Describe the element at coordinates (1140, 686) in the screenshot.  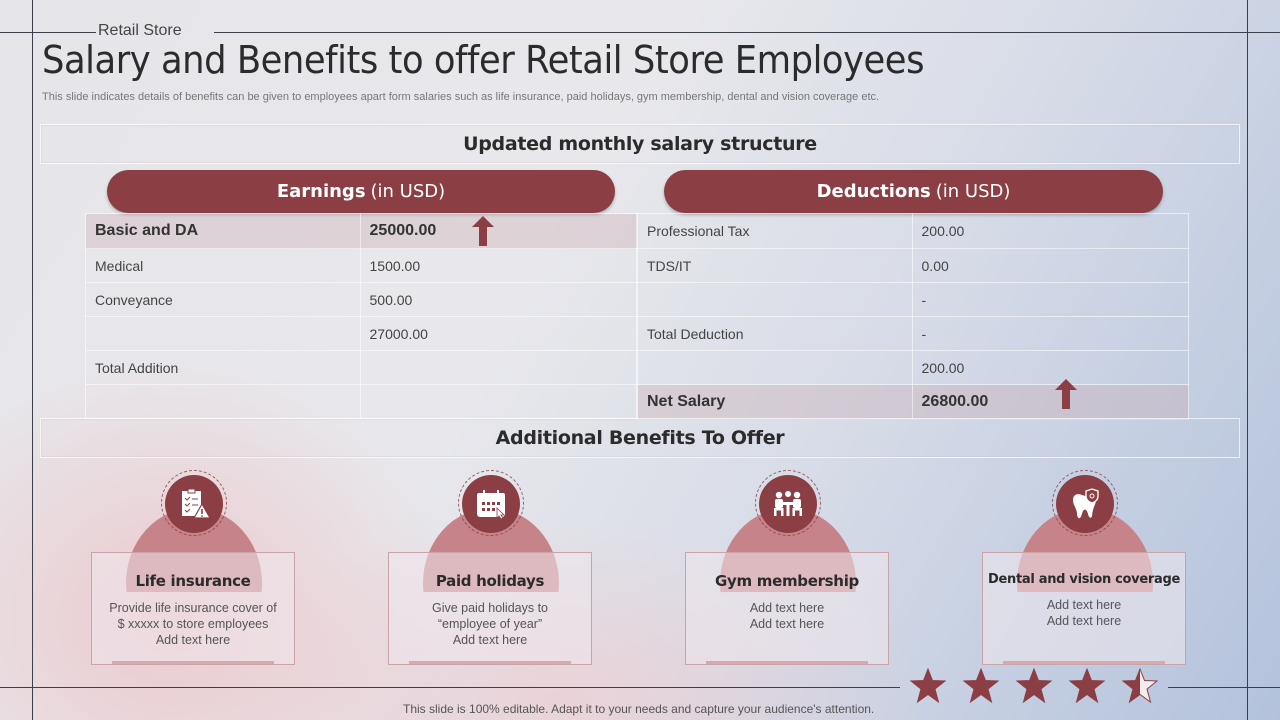
I see `star-half-icon` at that location.